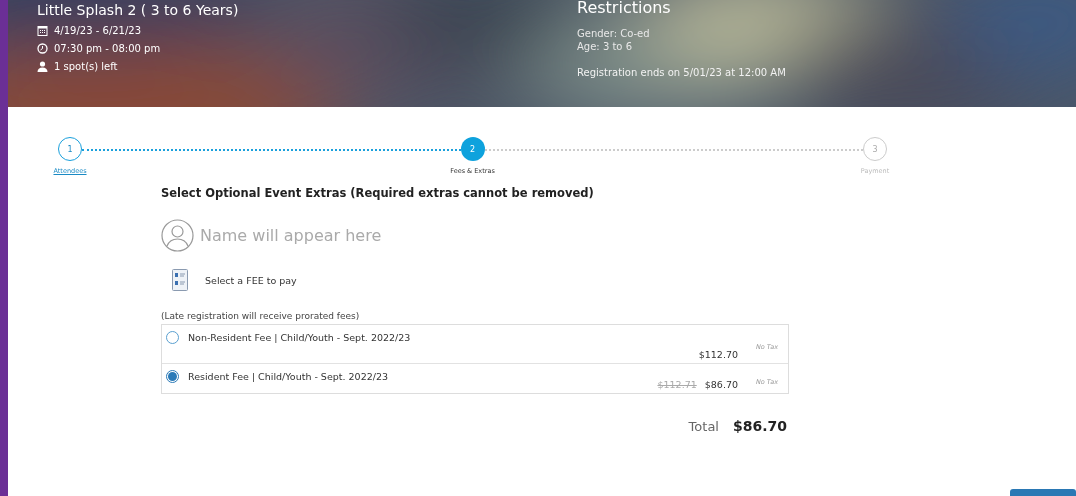  Describe the element at coordinates (251, 280) in the screenshot. I see `fee-prompt: Select a FEE to pay` at that location.